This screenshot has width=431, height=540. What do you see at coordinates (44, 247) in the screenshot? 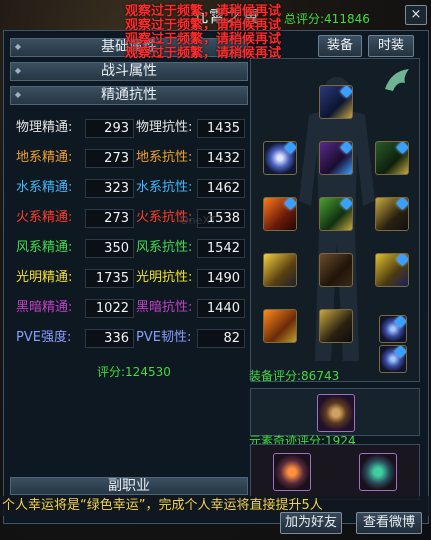
I see `stat-label: 风系精通:` at bounding box center [44, 247].